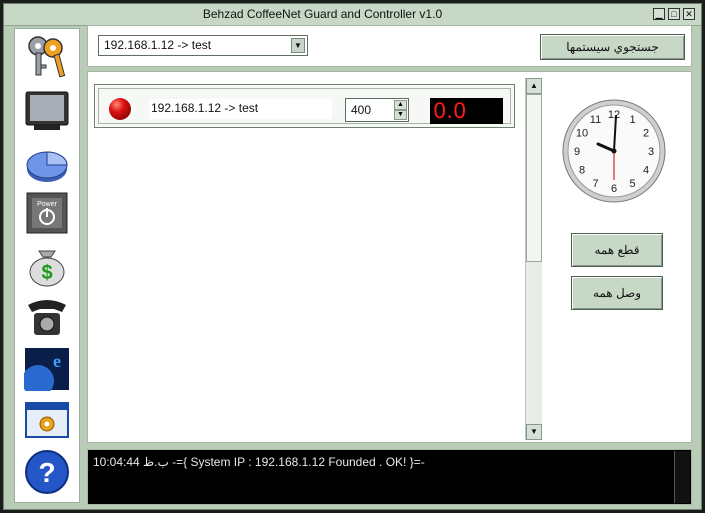  What do you see at coordinates (361, 110) in the screenshot?
I see `rate-value: 400` at bounding box center [361, 110].